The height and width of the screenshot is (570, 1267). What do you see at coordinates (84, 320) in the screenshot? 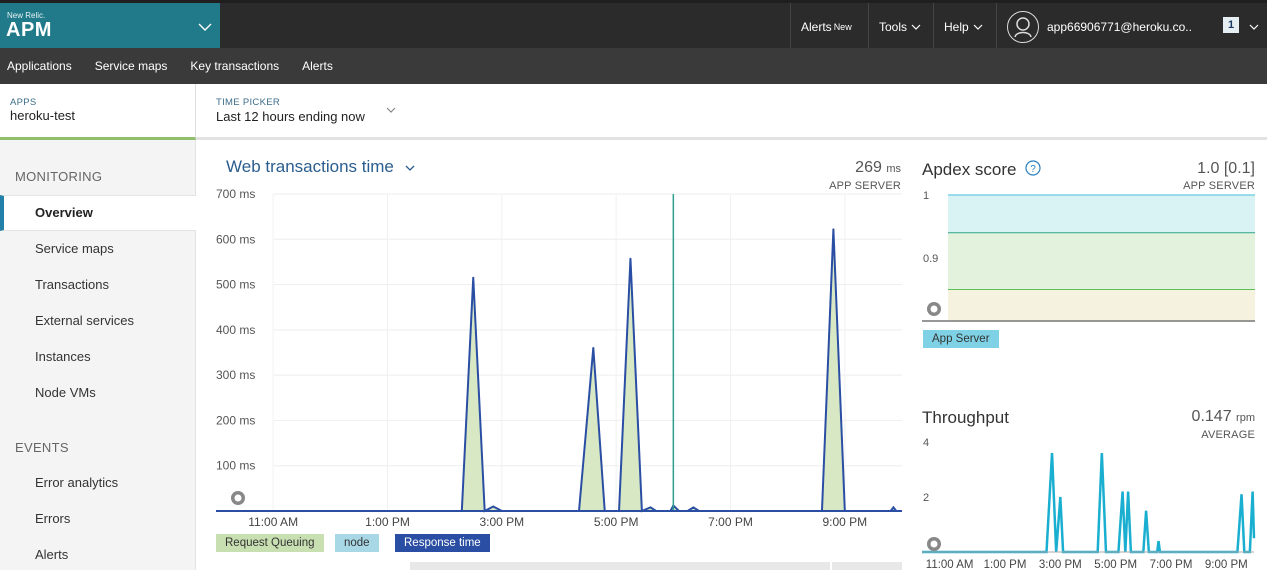
I see `sidebar-item-external-services: External services` at bounding box center [84, 320].